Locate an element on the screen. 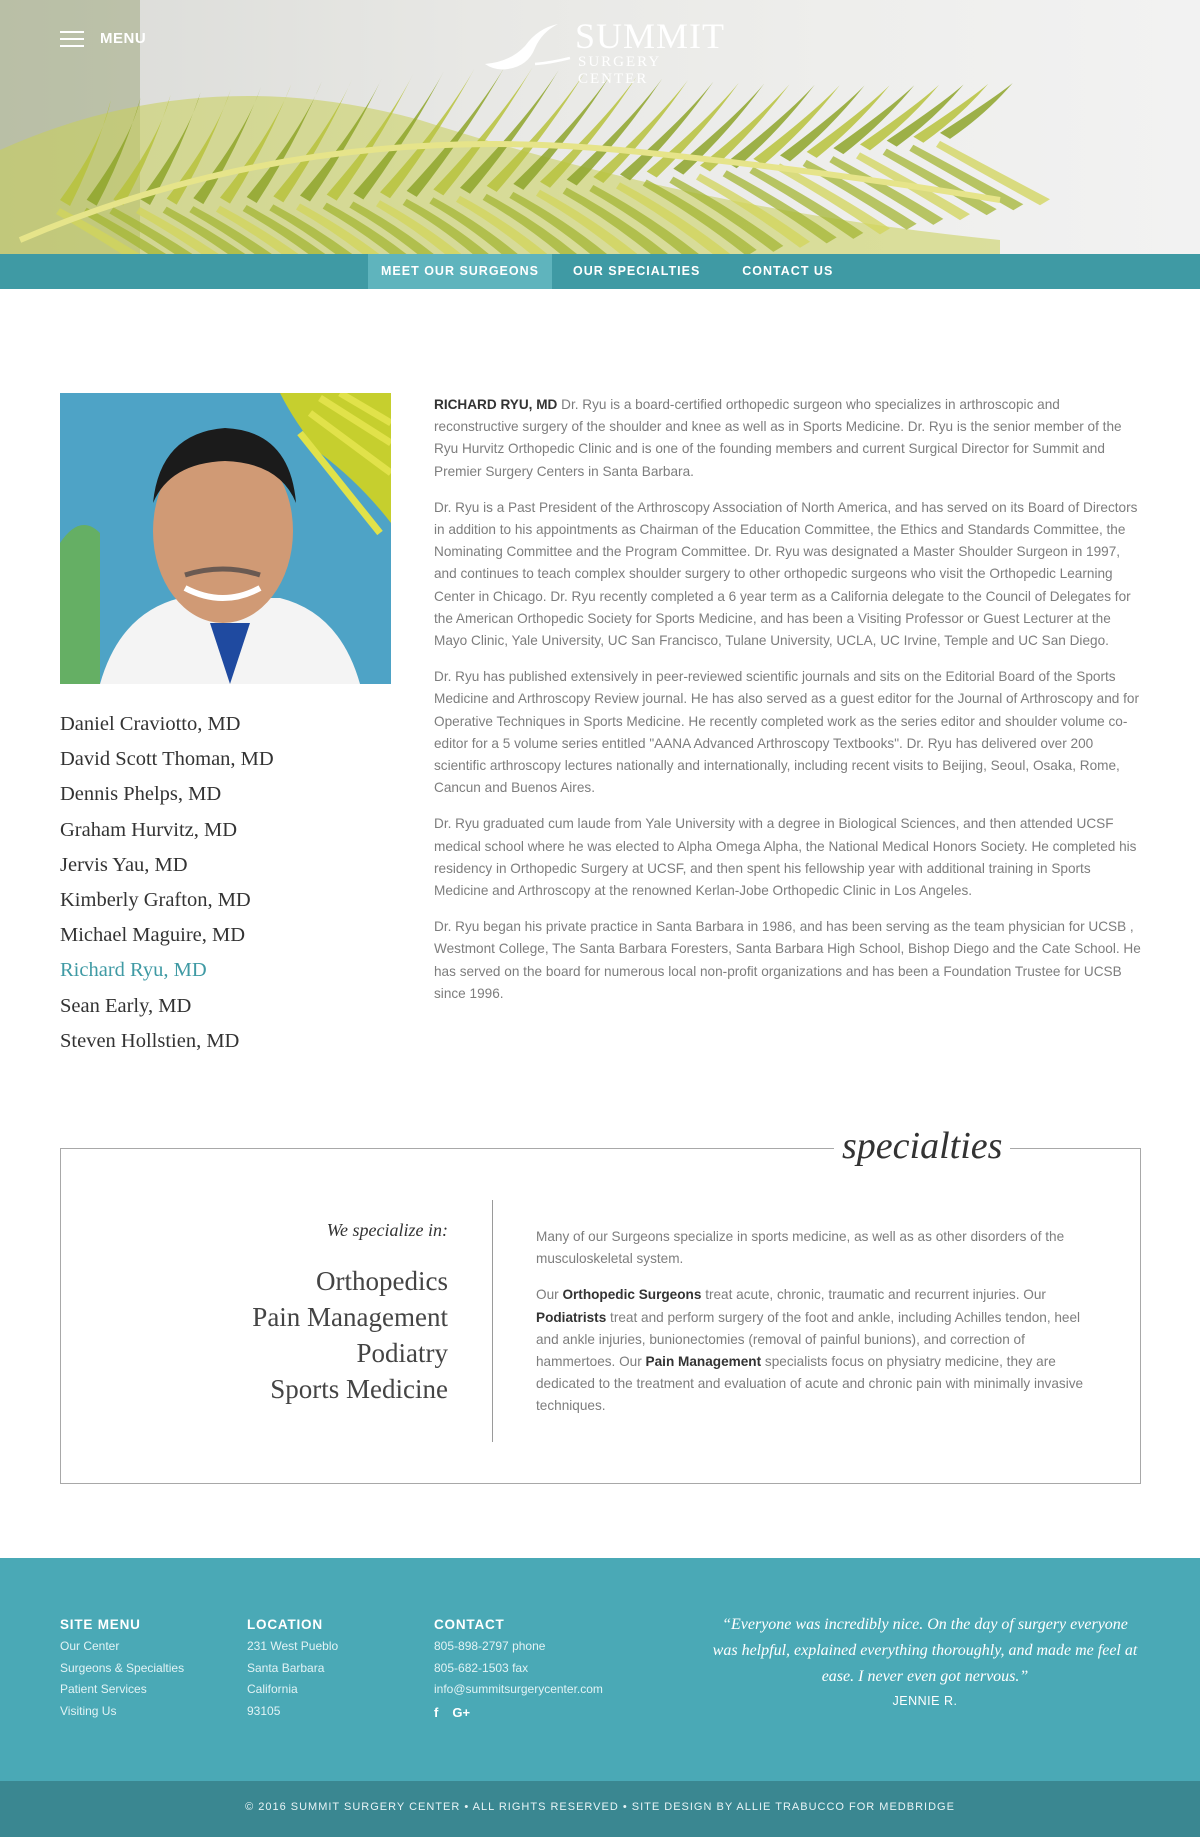 The height and width of the screenshot is (1837, 1200). facebook-icon: f is located at coordinates (436, 1712).